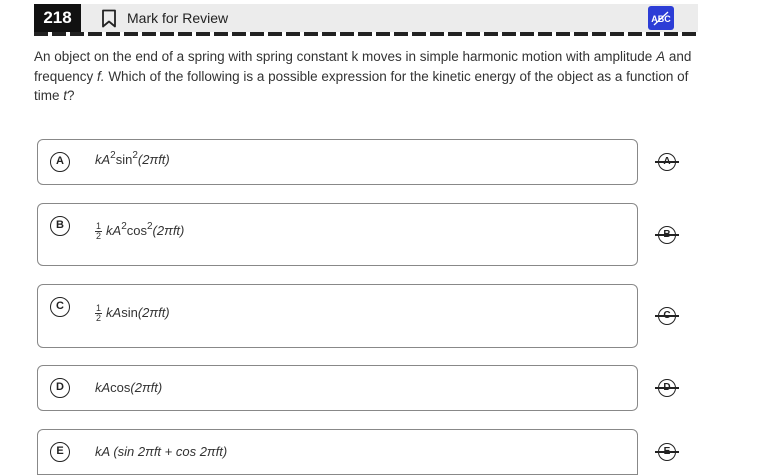 The image size is (757, 475). I want to click on eliminate-e-button: E, so click(667, 452).